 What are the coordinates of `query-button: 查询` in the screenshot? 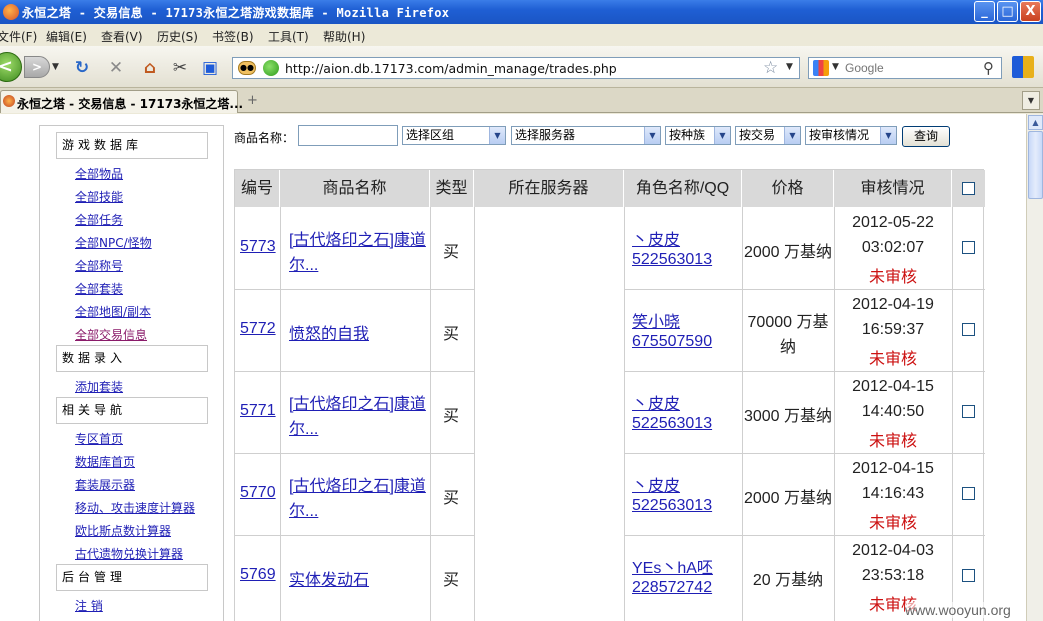 It's located at (926, 136).